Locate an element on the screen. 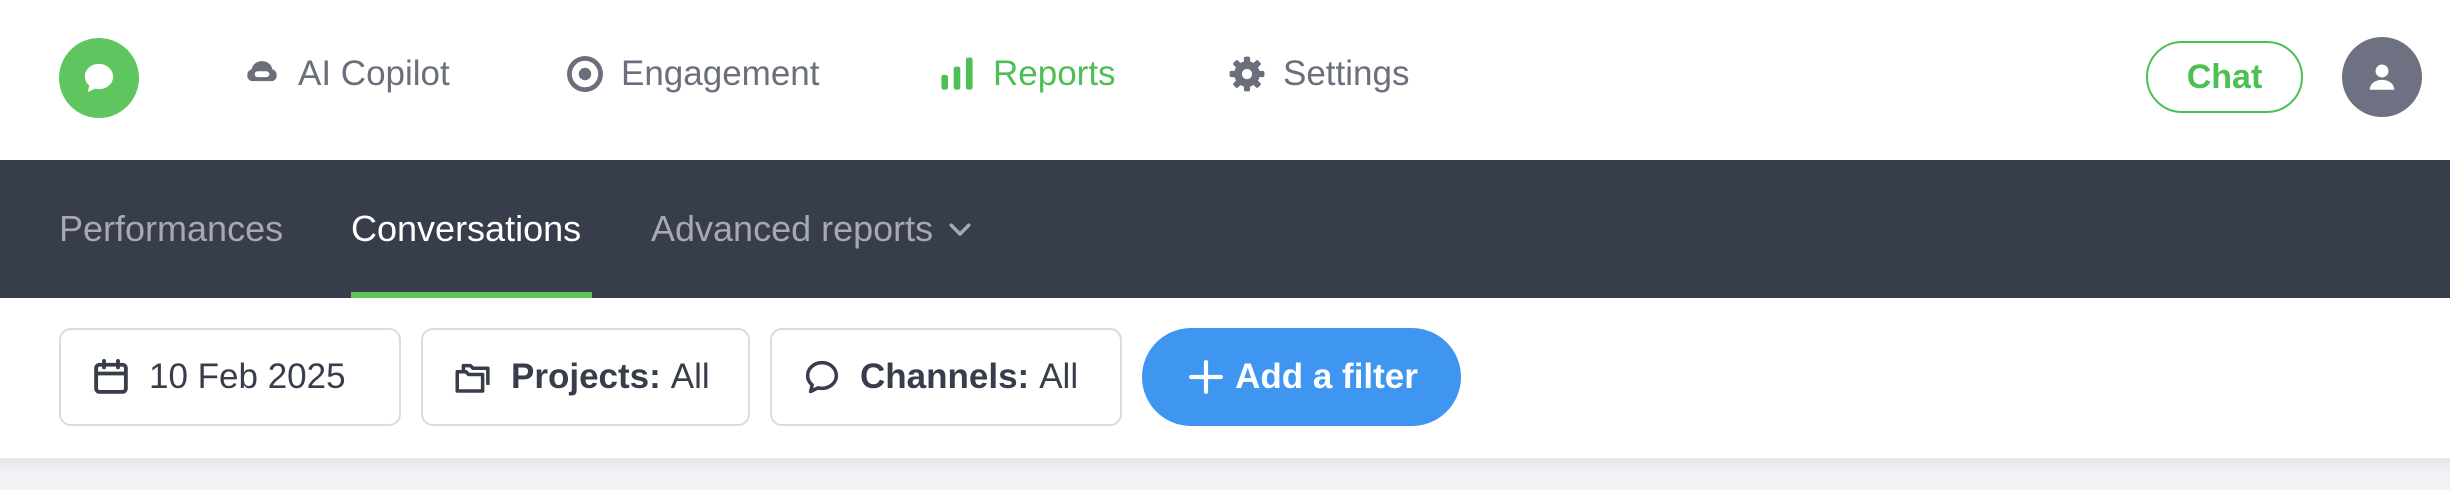 The height and width of the screenshot is (490, 2450). calendar-icon is located at coordinates (111, 377).